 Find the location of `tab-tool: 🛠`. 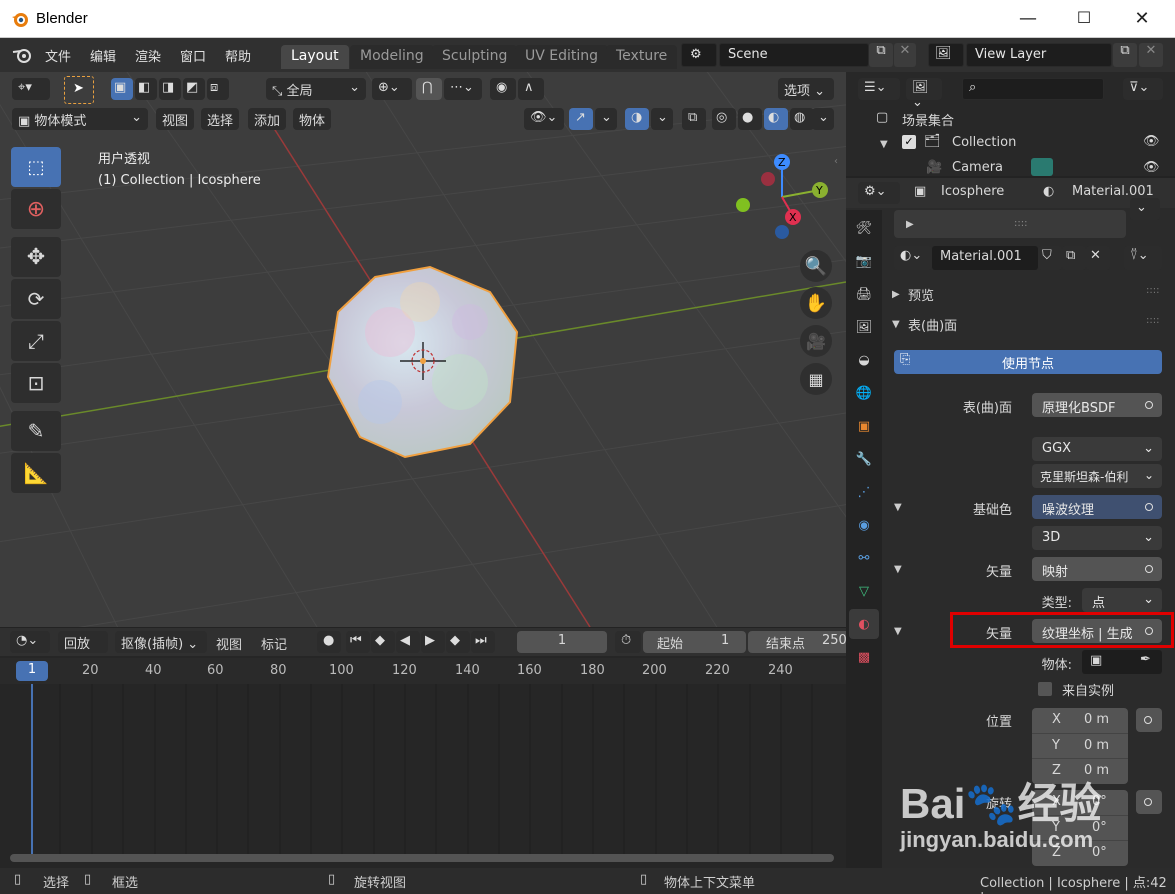

tab-tool: 🛠 is located at coordinates (864, 228).